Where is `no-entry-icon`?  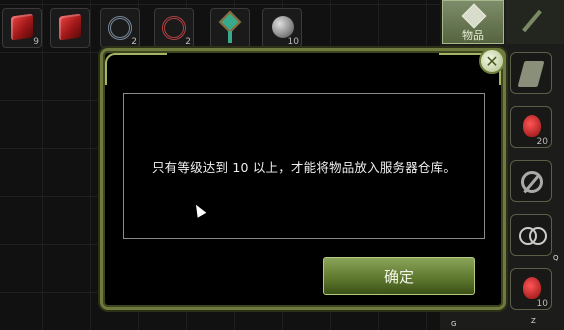
no-entry-icon is located at coordinates (532, 182).